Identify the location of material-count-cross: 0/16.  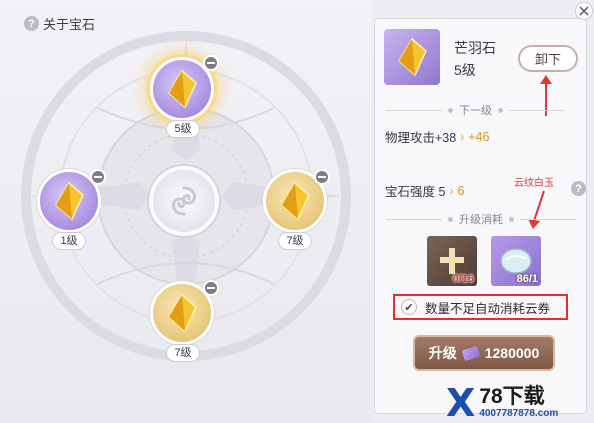
(463, 279).